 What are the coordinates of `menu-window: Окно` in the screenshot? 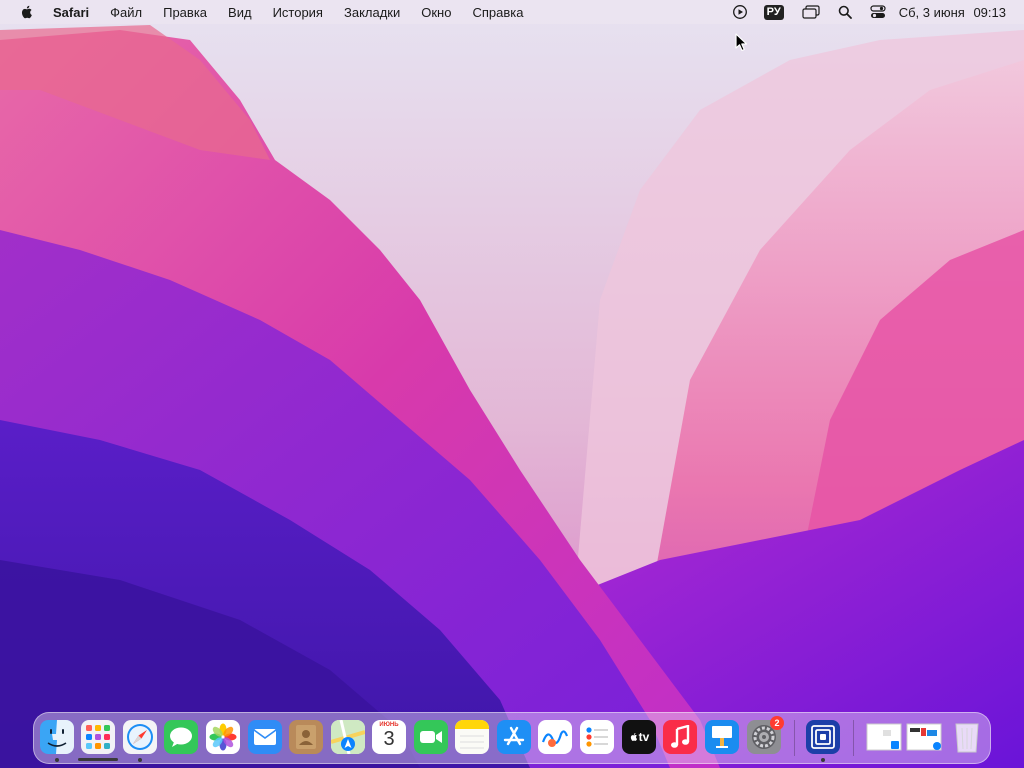 It's located at (436, 12).